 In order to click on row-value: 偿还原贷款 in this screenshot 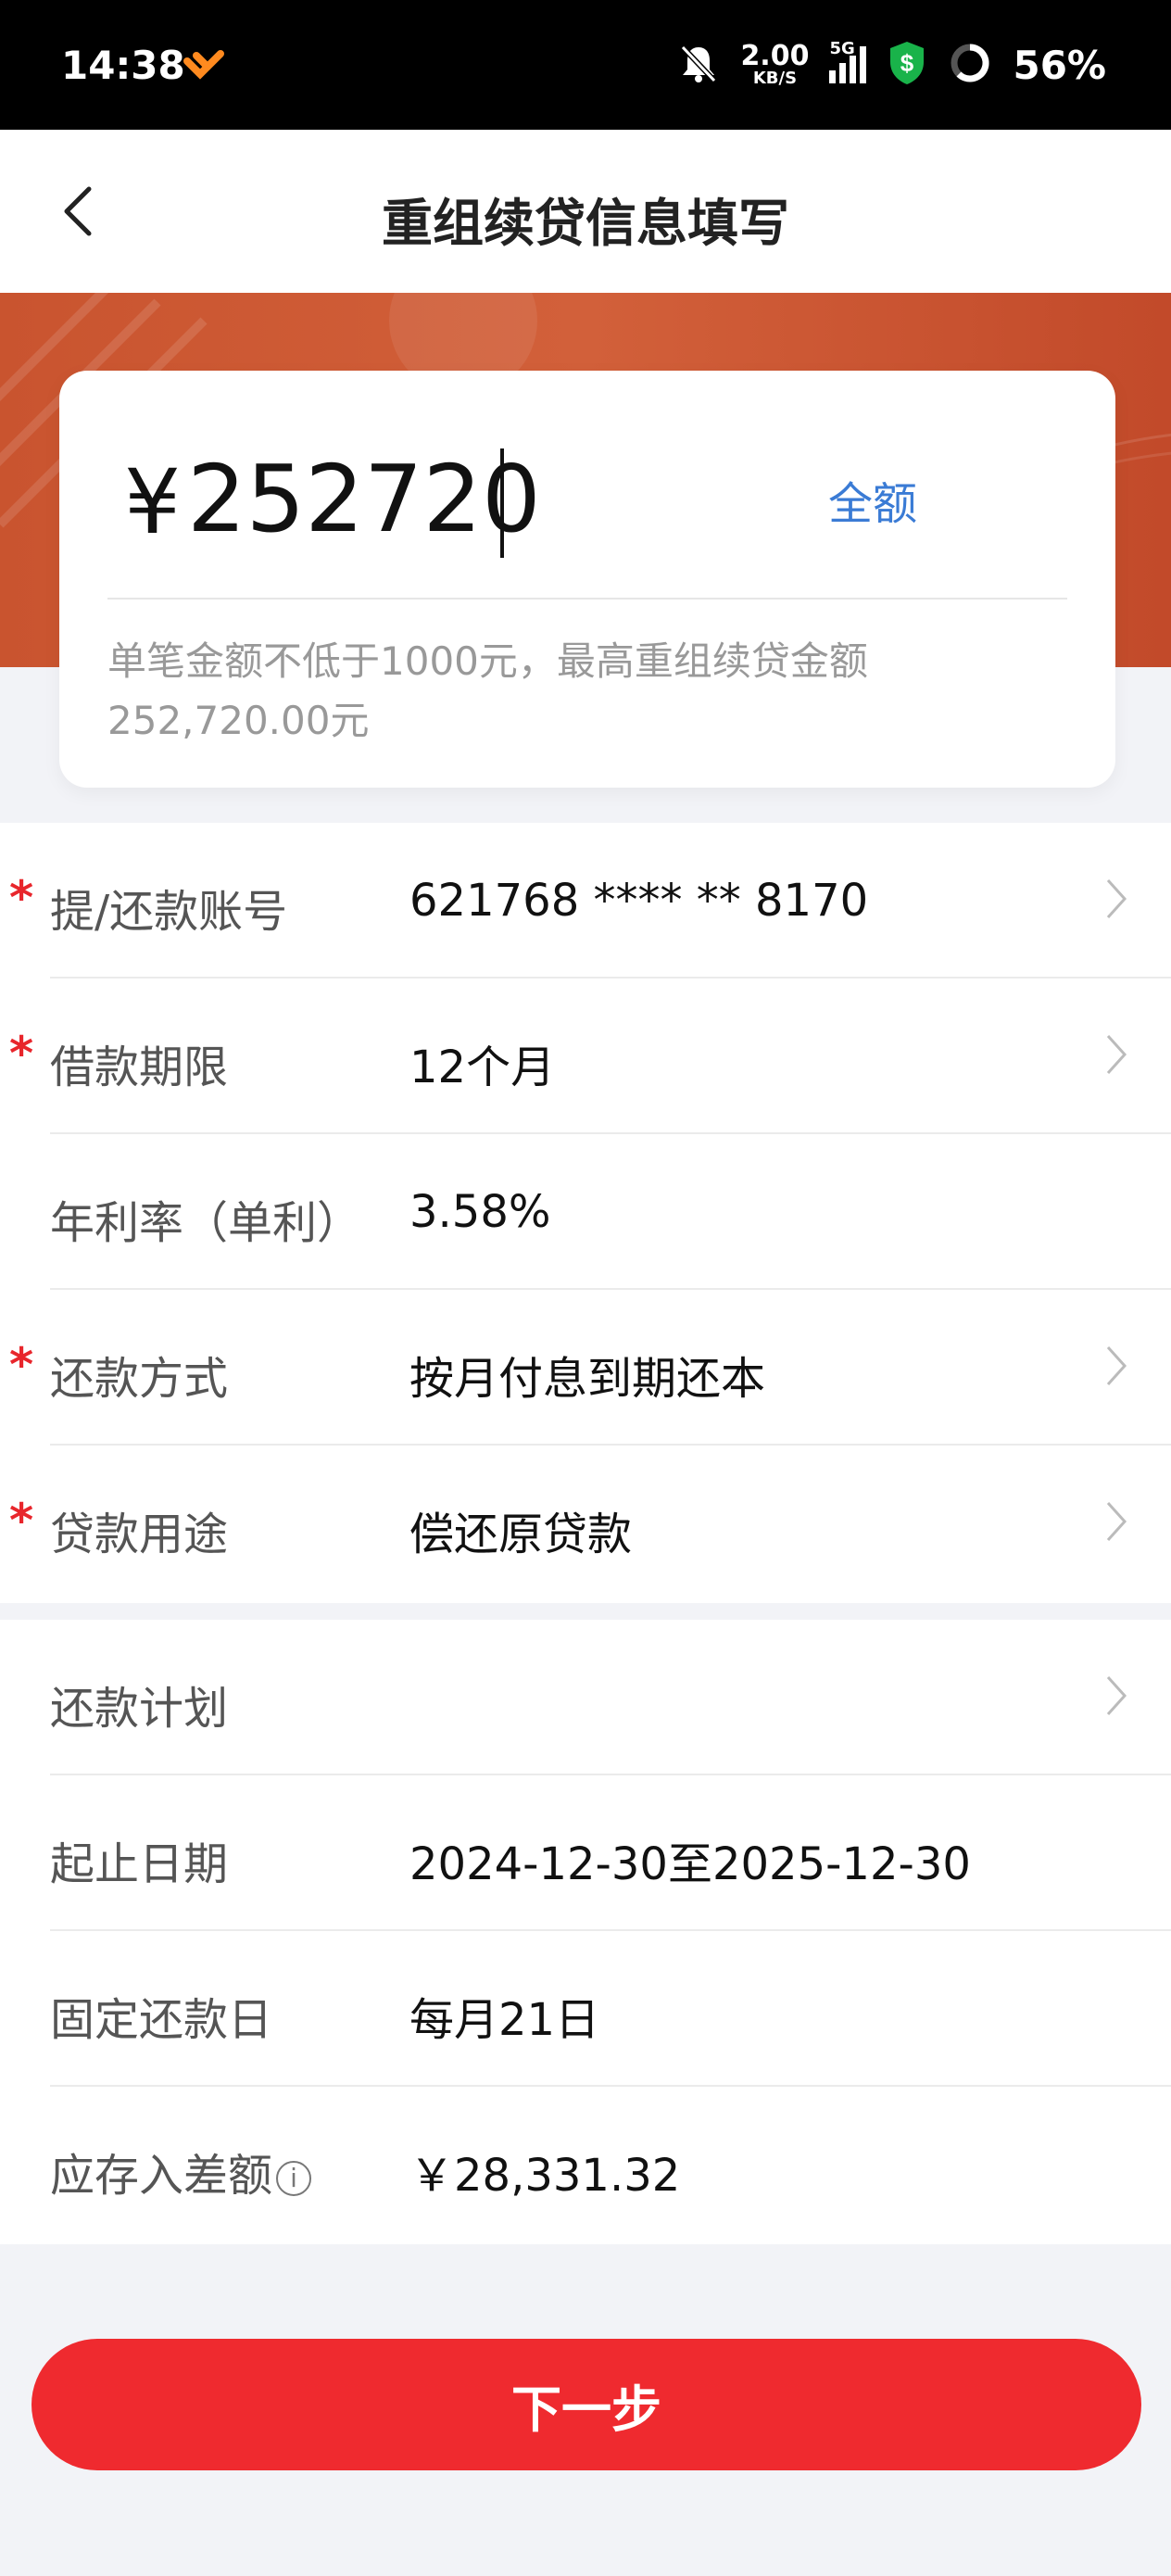, I will do `click(521, 1534)`.